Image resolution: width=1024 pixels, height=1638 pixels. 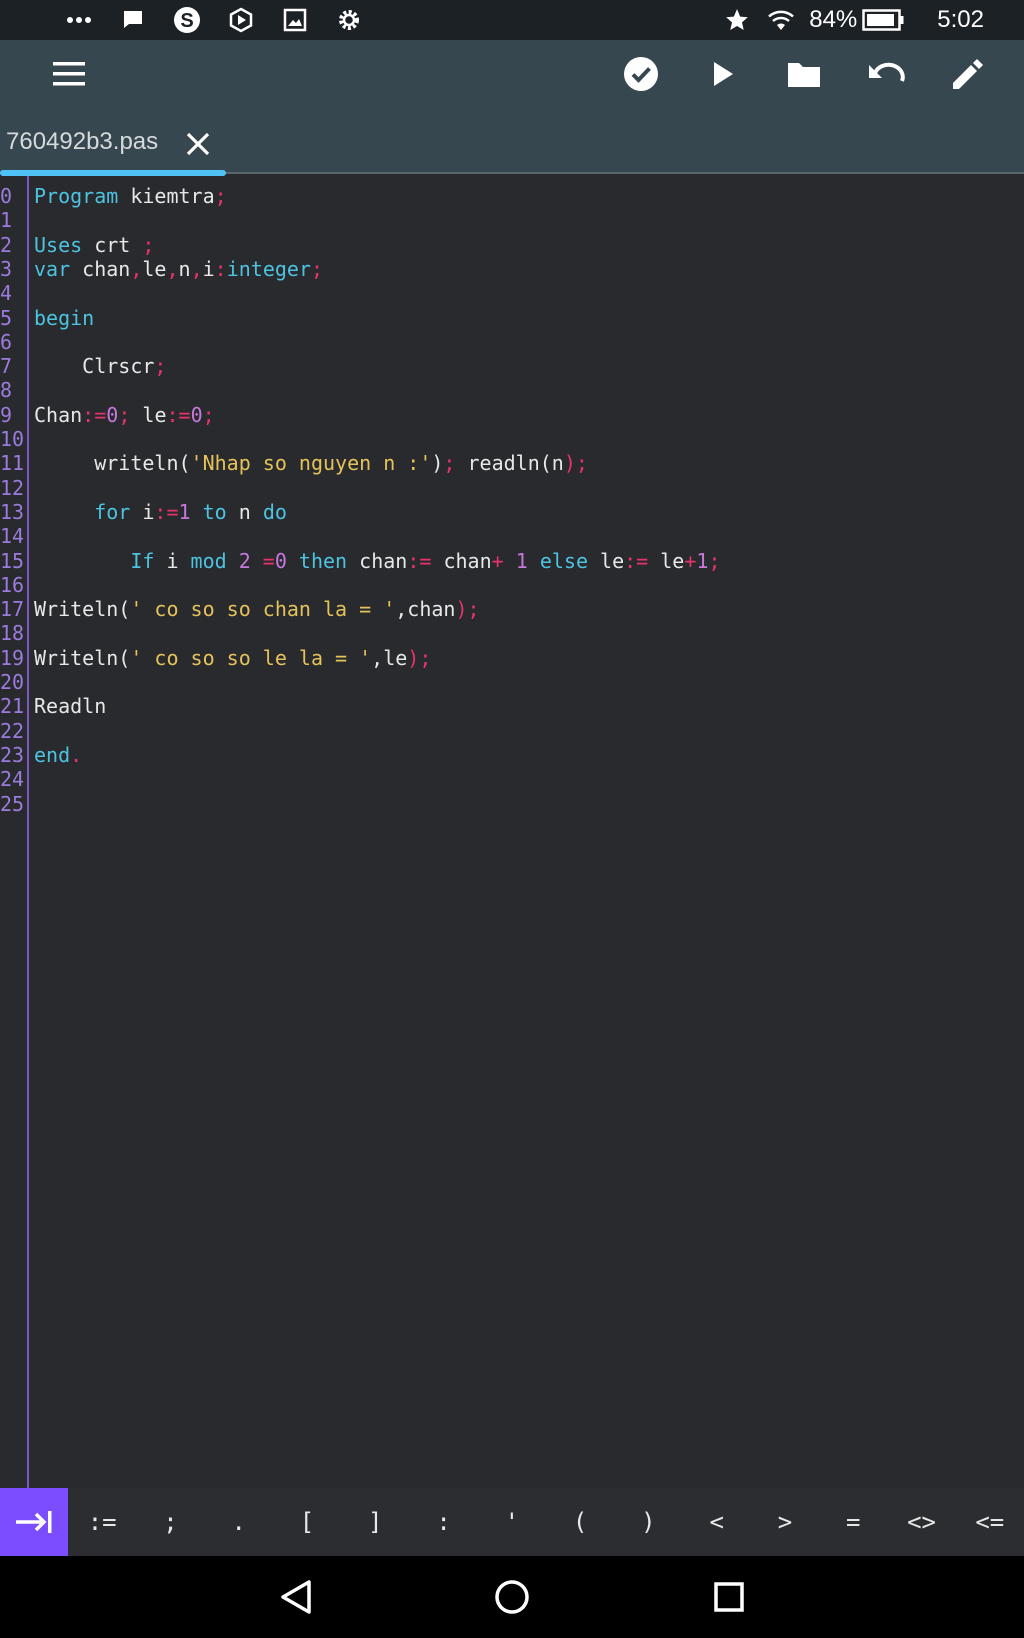 I want to click on code-line: 18, so click(x=512, y=633).